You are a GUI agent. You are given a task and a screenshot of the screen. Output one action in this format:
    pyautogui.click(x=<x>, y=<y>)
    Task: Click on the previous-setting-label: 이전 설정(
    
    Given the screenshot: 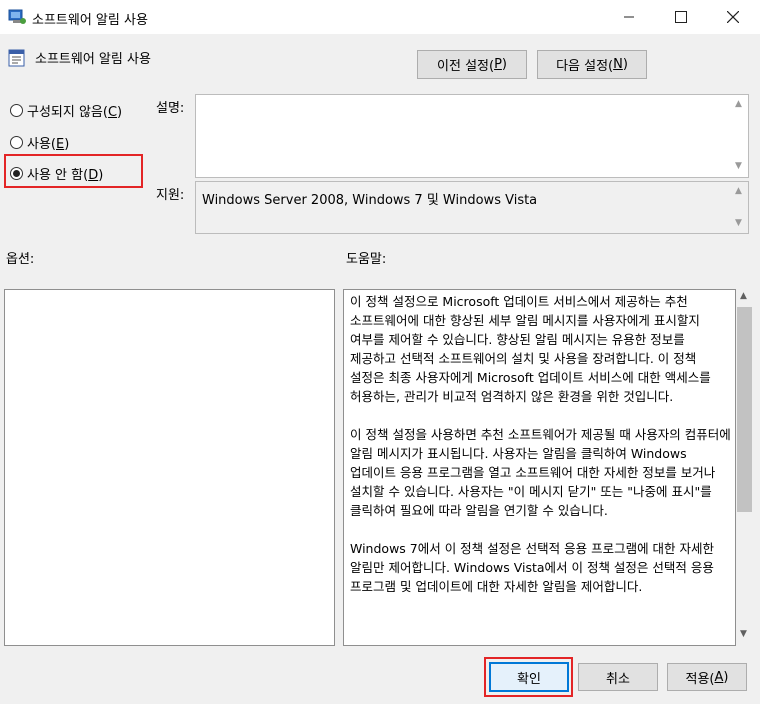 What is the action you would take?
    pyautogui.click(x=466, y=66)
    